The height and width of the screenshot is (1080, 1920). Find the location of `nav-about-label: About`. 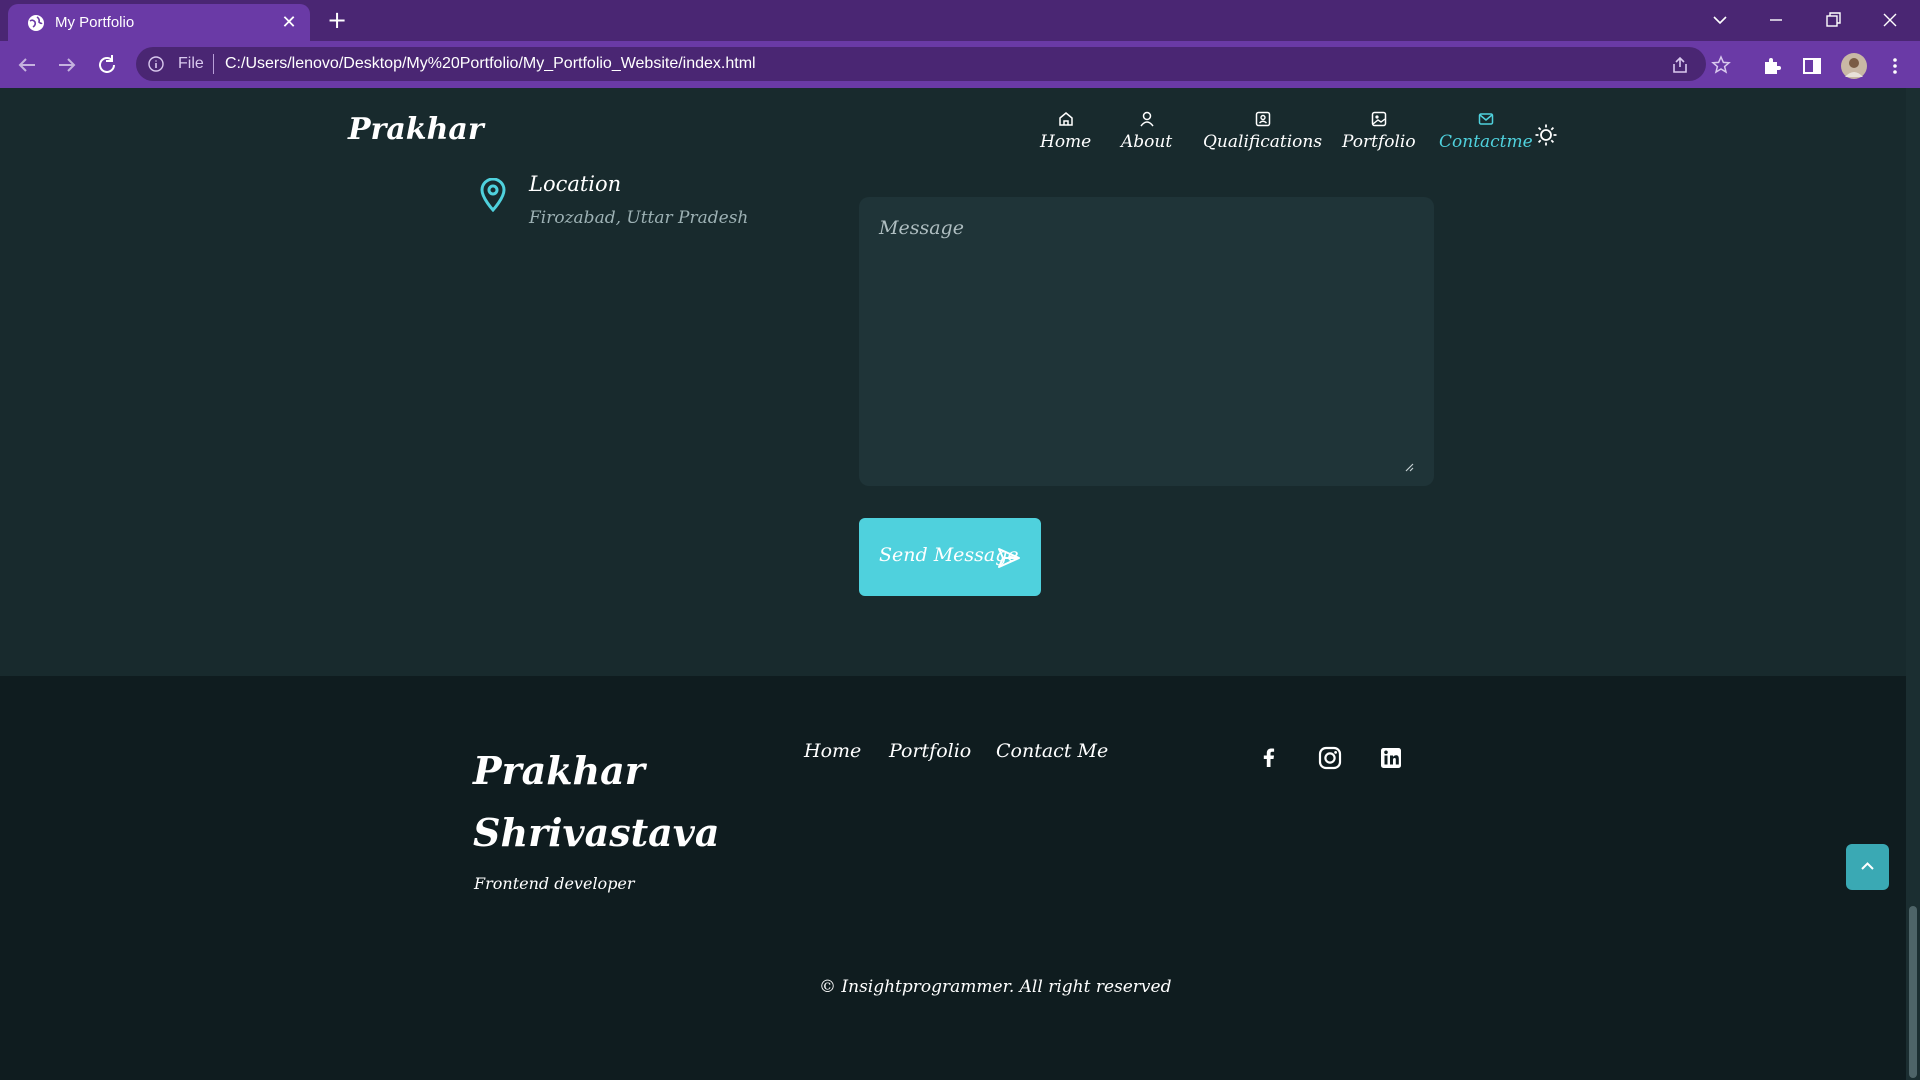

nav-about-label: About is located at coordinates (1147, 142).